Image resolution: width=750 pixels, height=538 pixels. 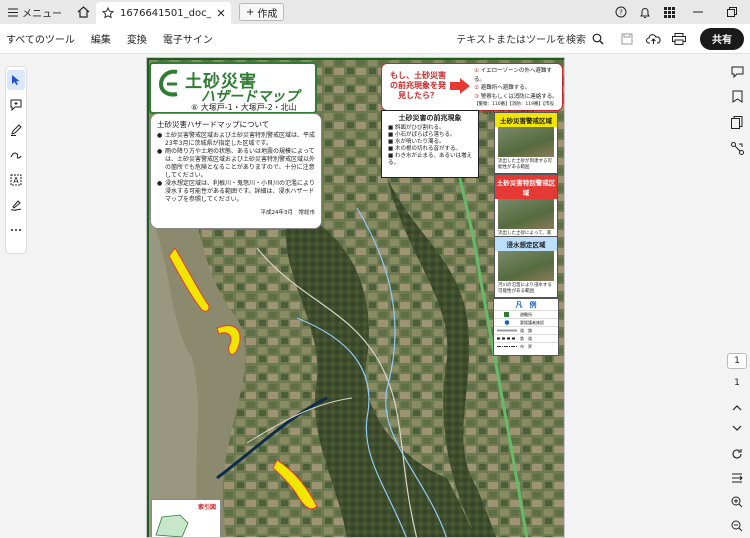 I want to click on comment-tool, so click(x=16, y=105).